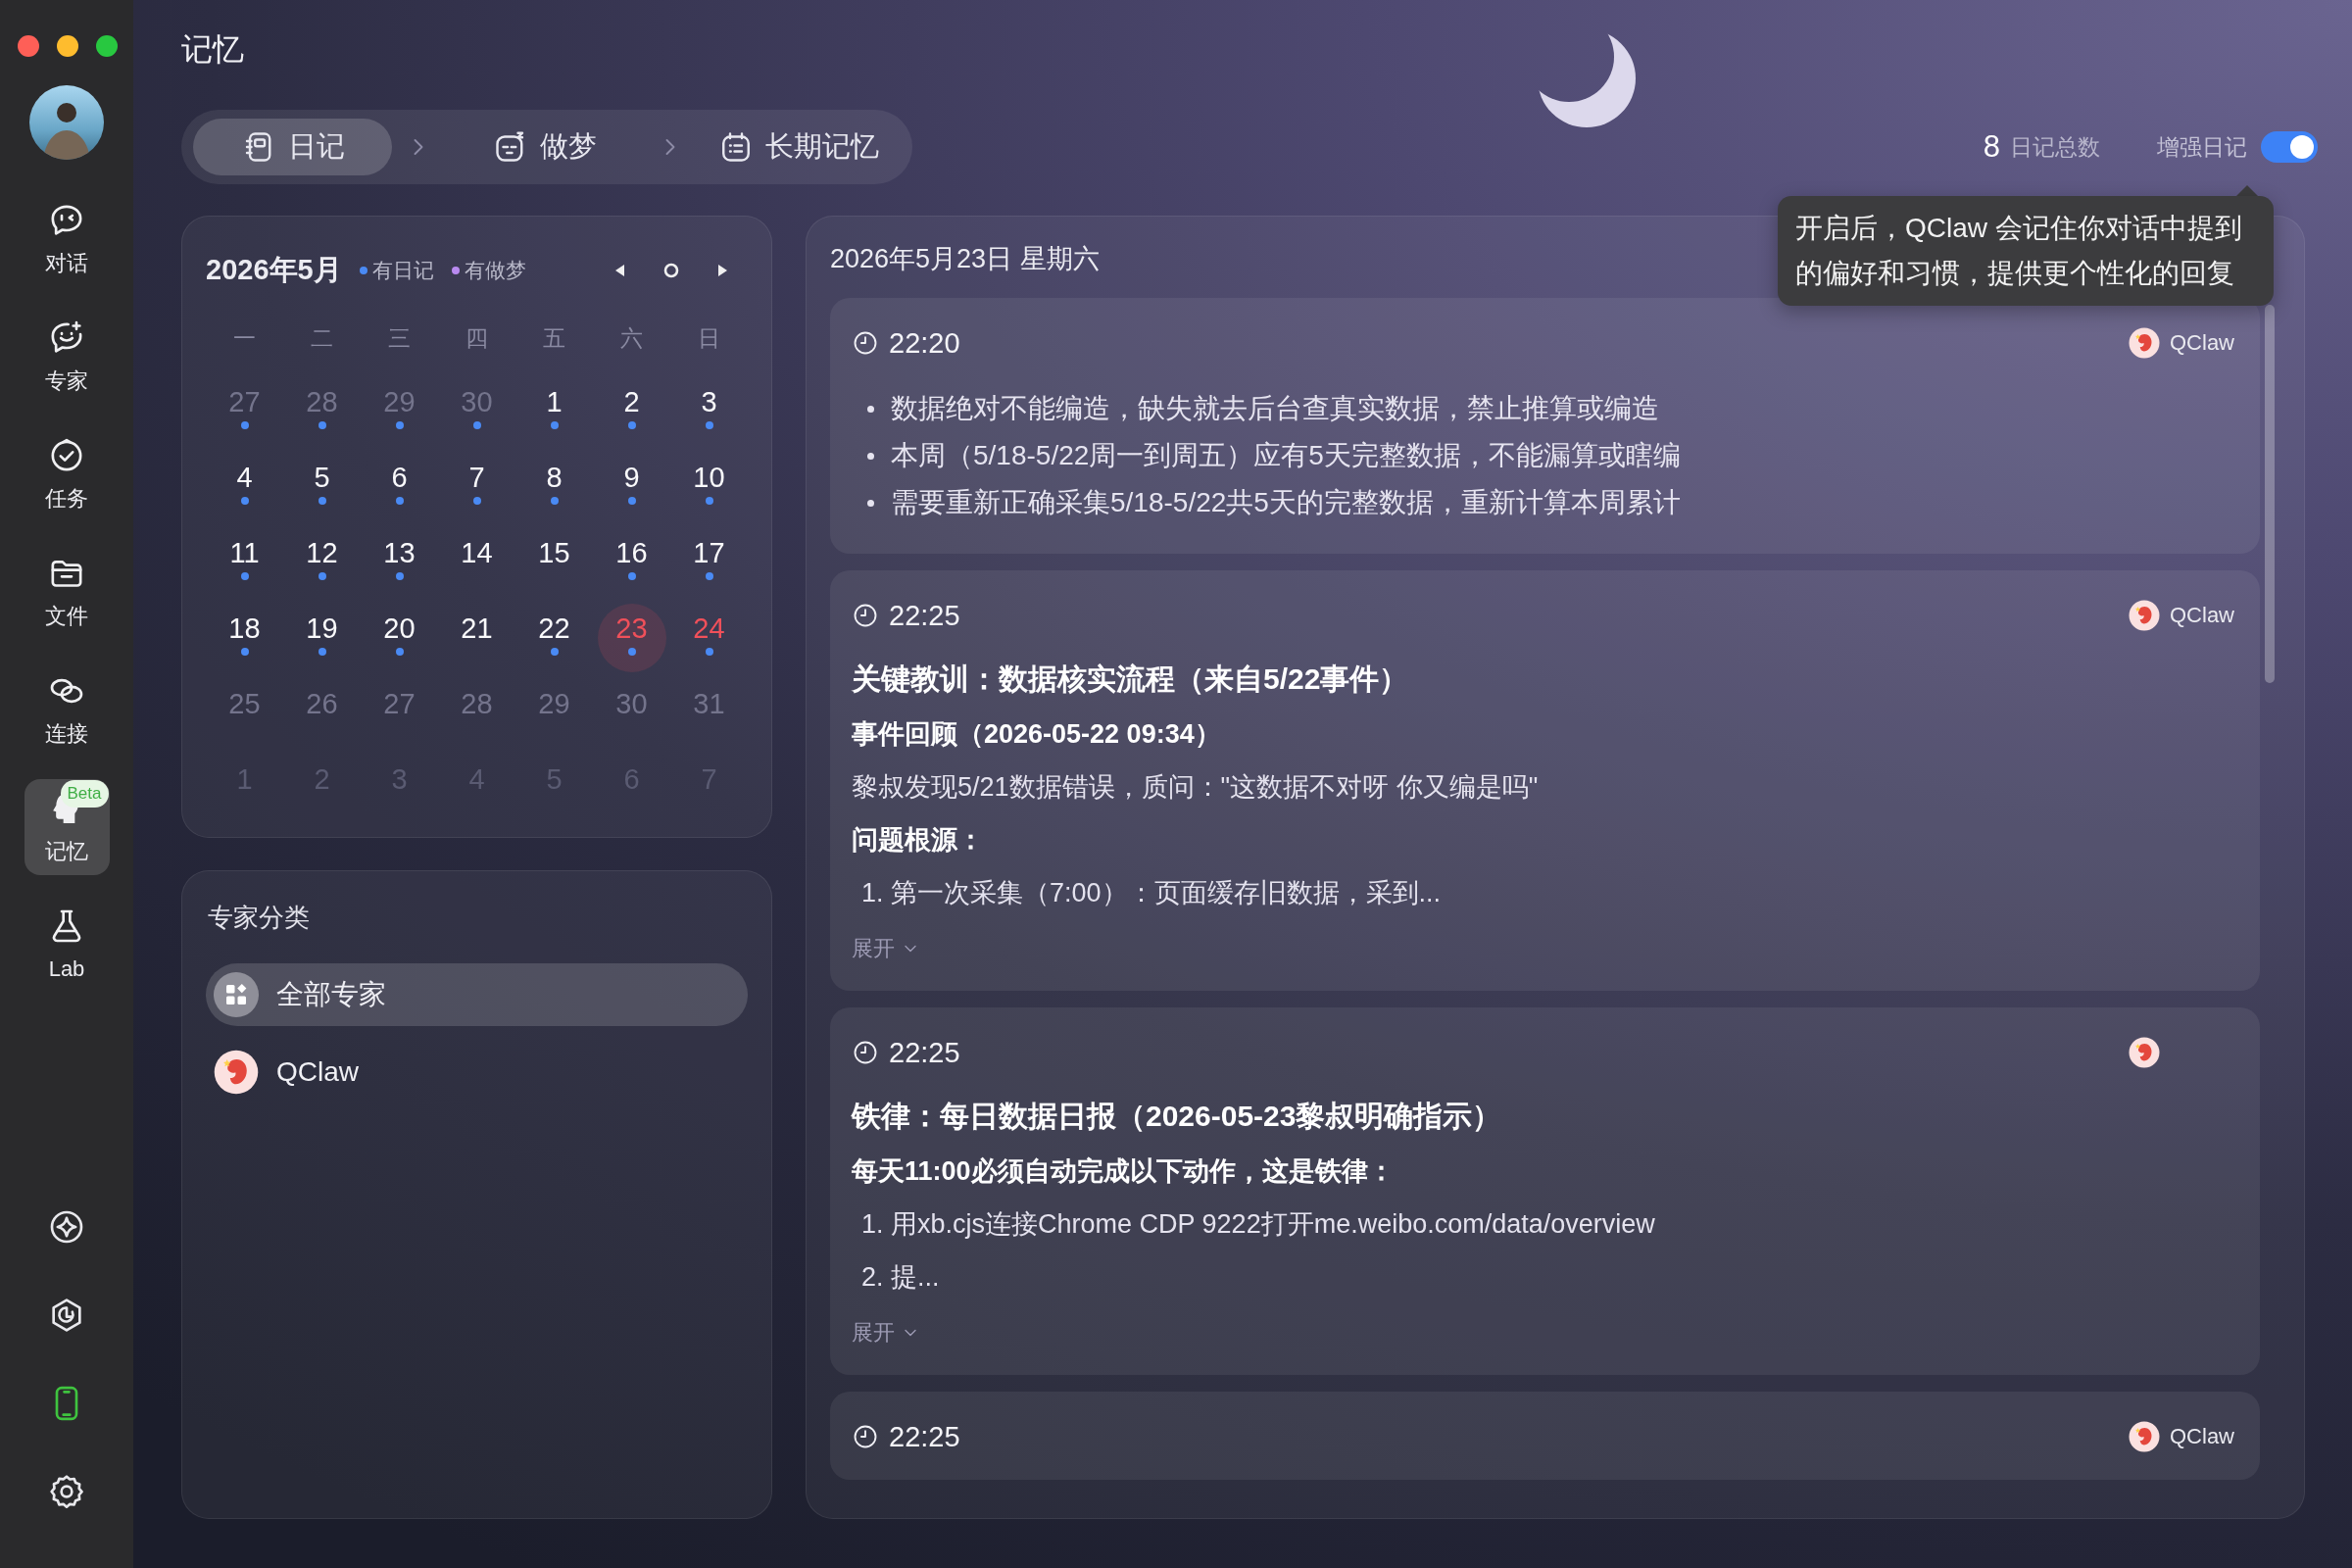 This screenshot has height=1568, width=2352. I want to click on entry-time: 22:20, so click(924, 343).